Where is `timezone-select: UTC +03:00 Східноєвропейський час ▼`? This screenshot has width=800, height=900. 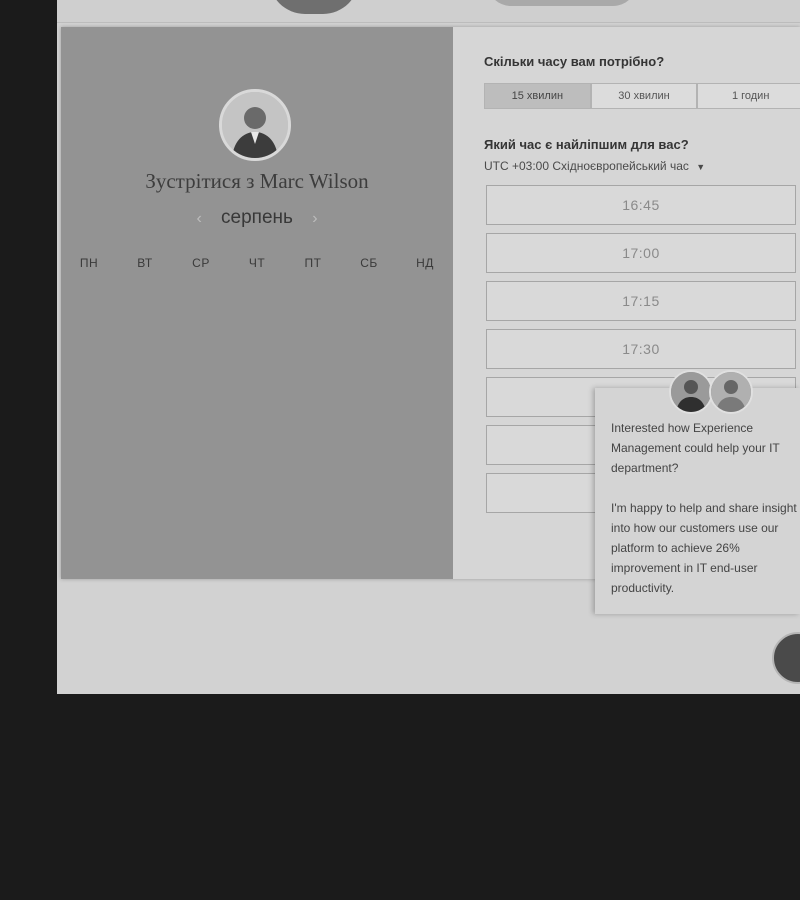
timezone-select: UTC +03:00 Східноєвропейський час ▼ is located at coordinates (594, 166).